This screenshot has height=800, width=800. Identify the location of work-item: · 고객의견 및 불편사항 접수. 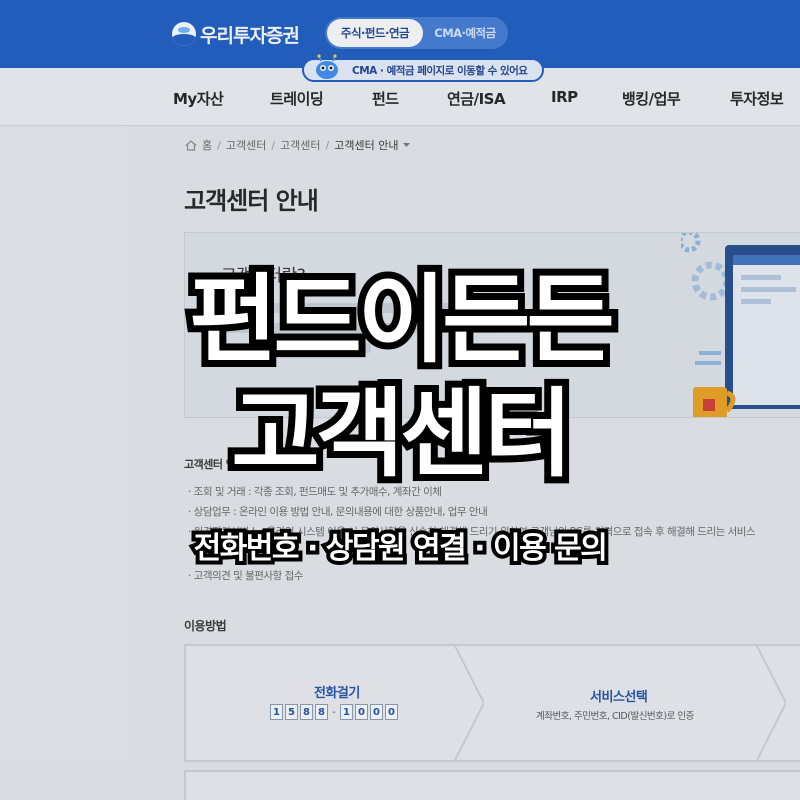
(245, 576).